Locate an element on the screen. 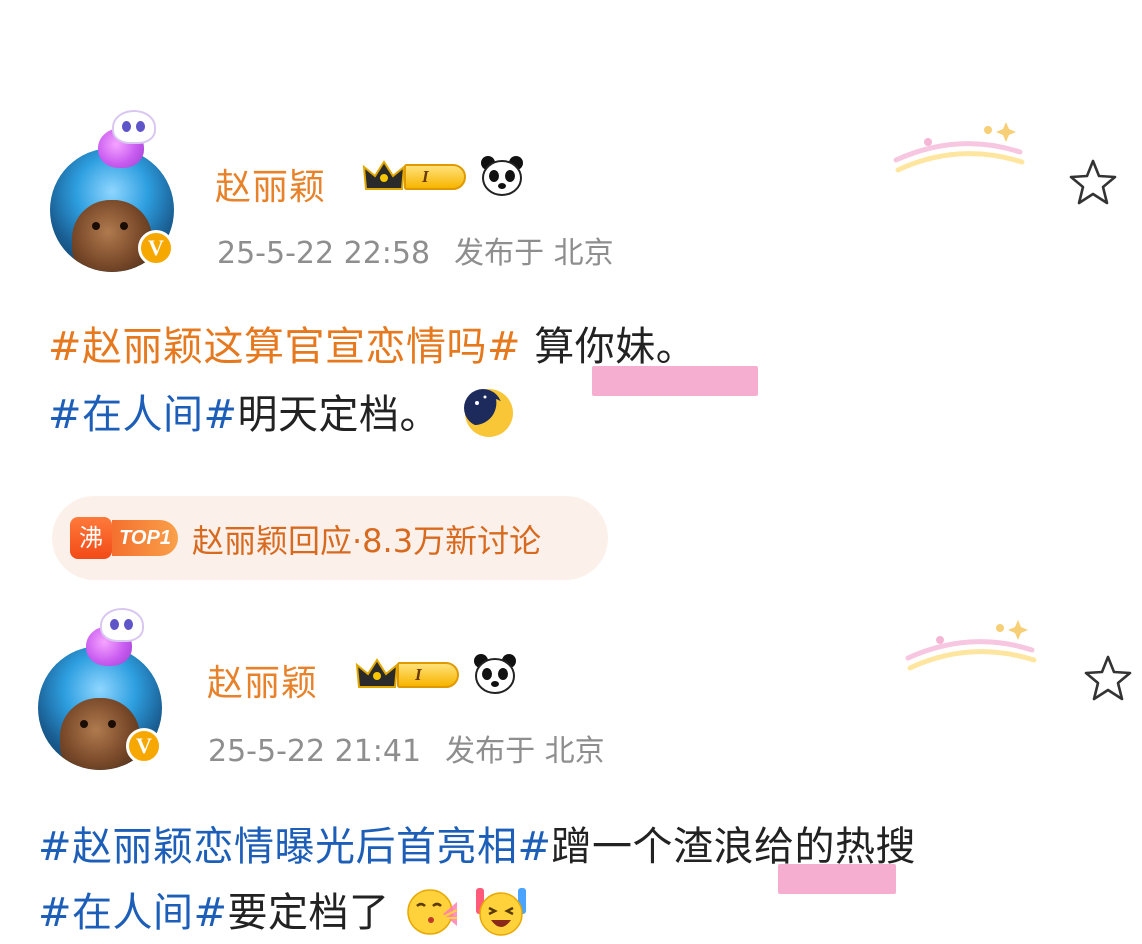  moon-face-emoji-icon is located at coordinates (489, 413).